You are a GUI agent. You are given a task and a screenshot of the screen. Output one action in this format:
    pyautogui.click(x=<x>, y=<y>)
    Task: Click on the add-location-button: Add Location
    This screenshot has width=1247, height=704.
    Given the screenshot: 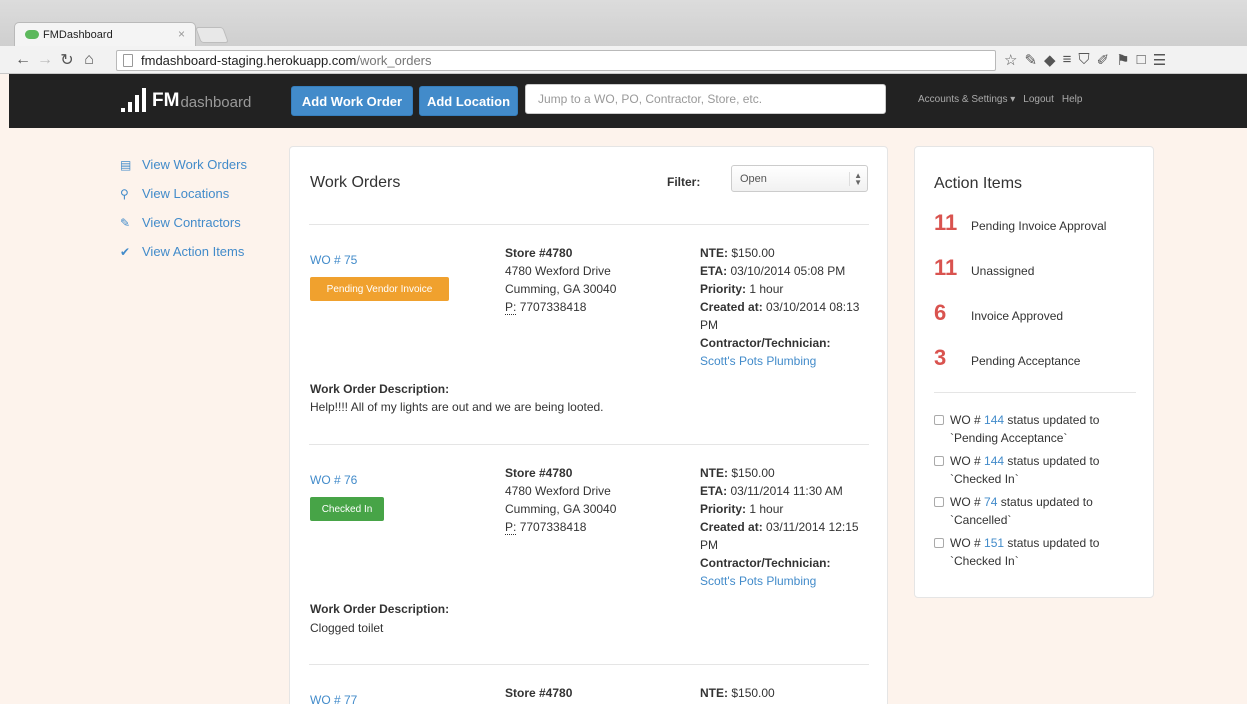 What is the action you would take?
    pyautogui.click(x=468, y=101)
    